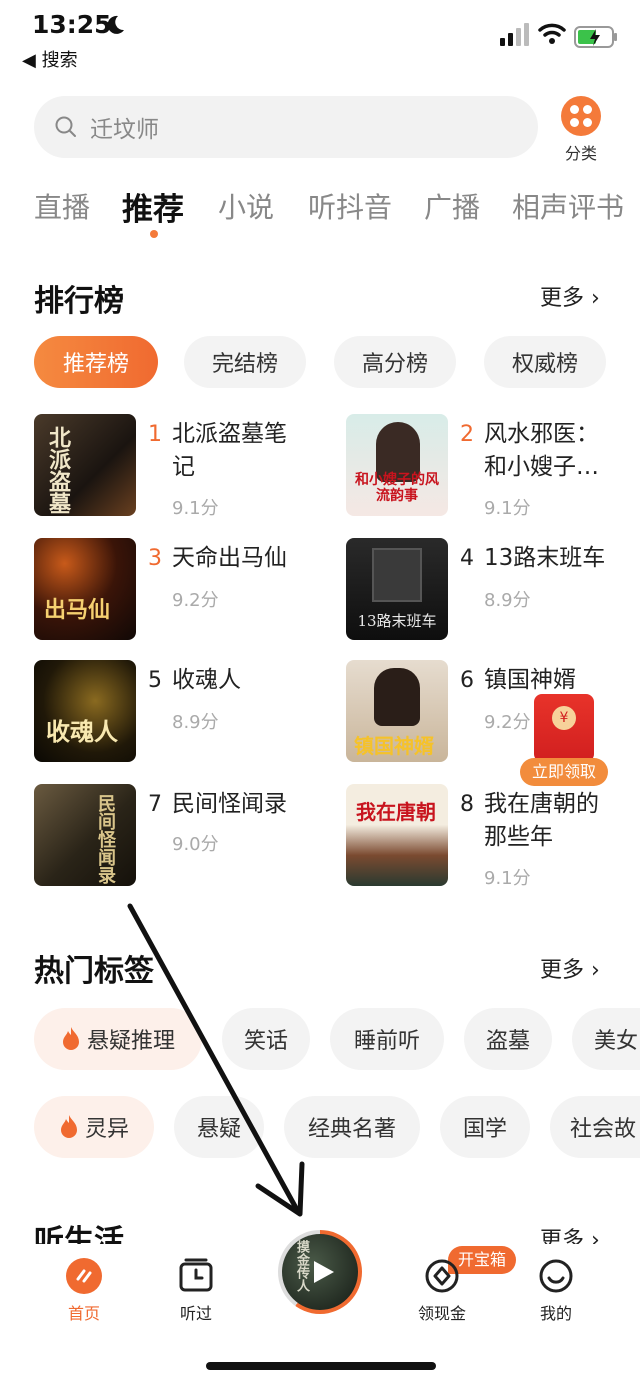 Image resolution: width=640 pixels, height=1386 pixels. What do you see at coordinates (286, 127) in the screenshot?
I see `search-bar: 迁坟师` at bounding box center [286, 127].